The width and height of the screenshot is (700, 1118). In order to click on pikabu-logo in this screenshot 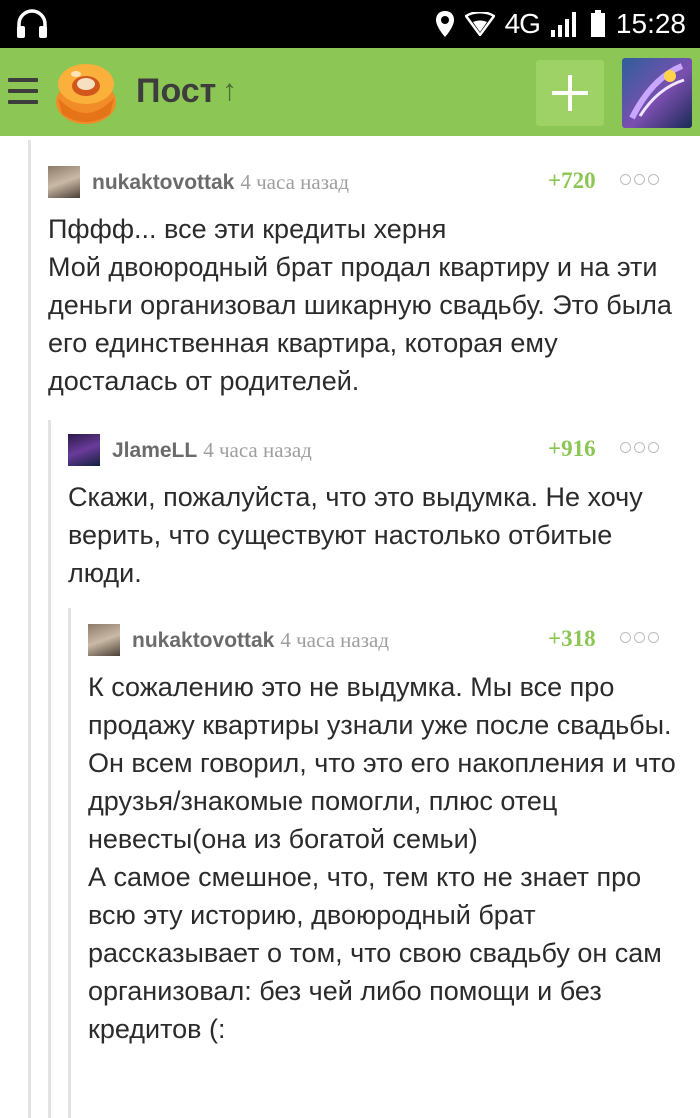, I will do `click(86, 92)`.